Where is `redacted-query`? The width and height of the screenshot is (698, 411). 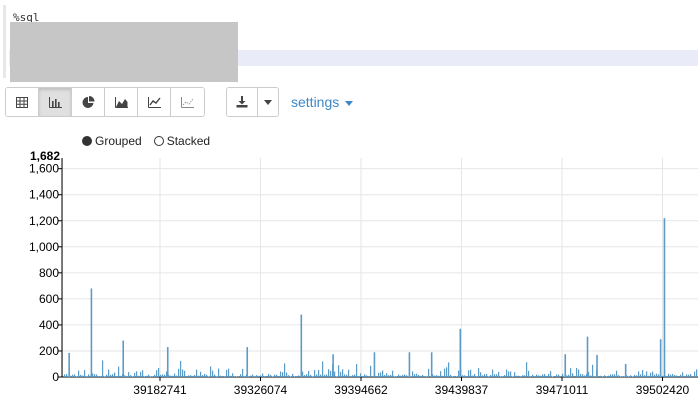
redacted-query is located at coordinates (124, 52).